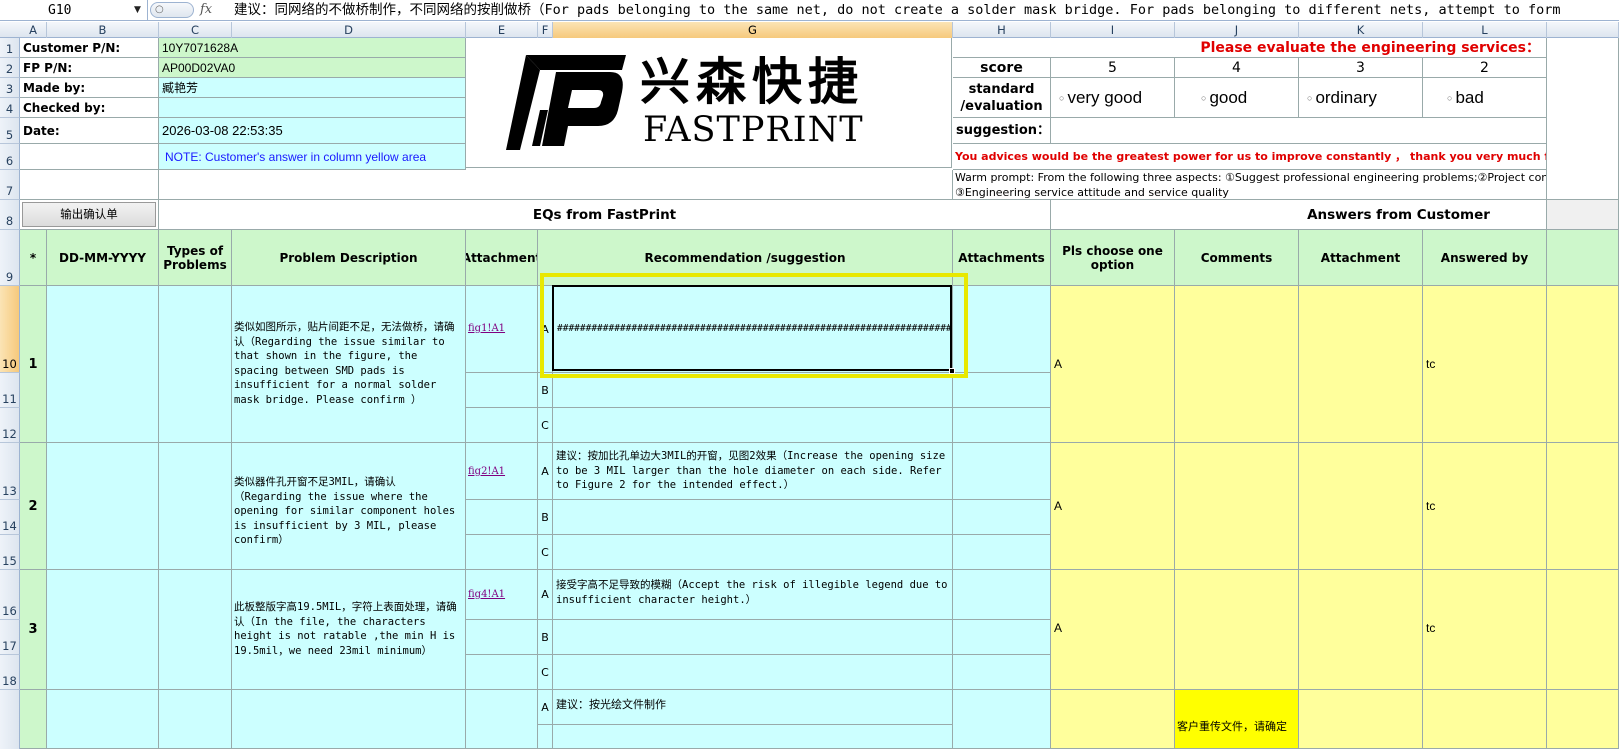 The height and width of the screenshot is (749, 1619). Describe the element at coordinates (10, 425) in the screenshot. I see `row-header-12: 12` at that location.